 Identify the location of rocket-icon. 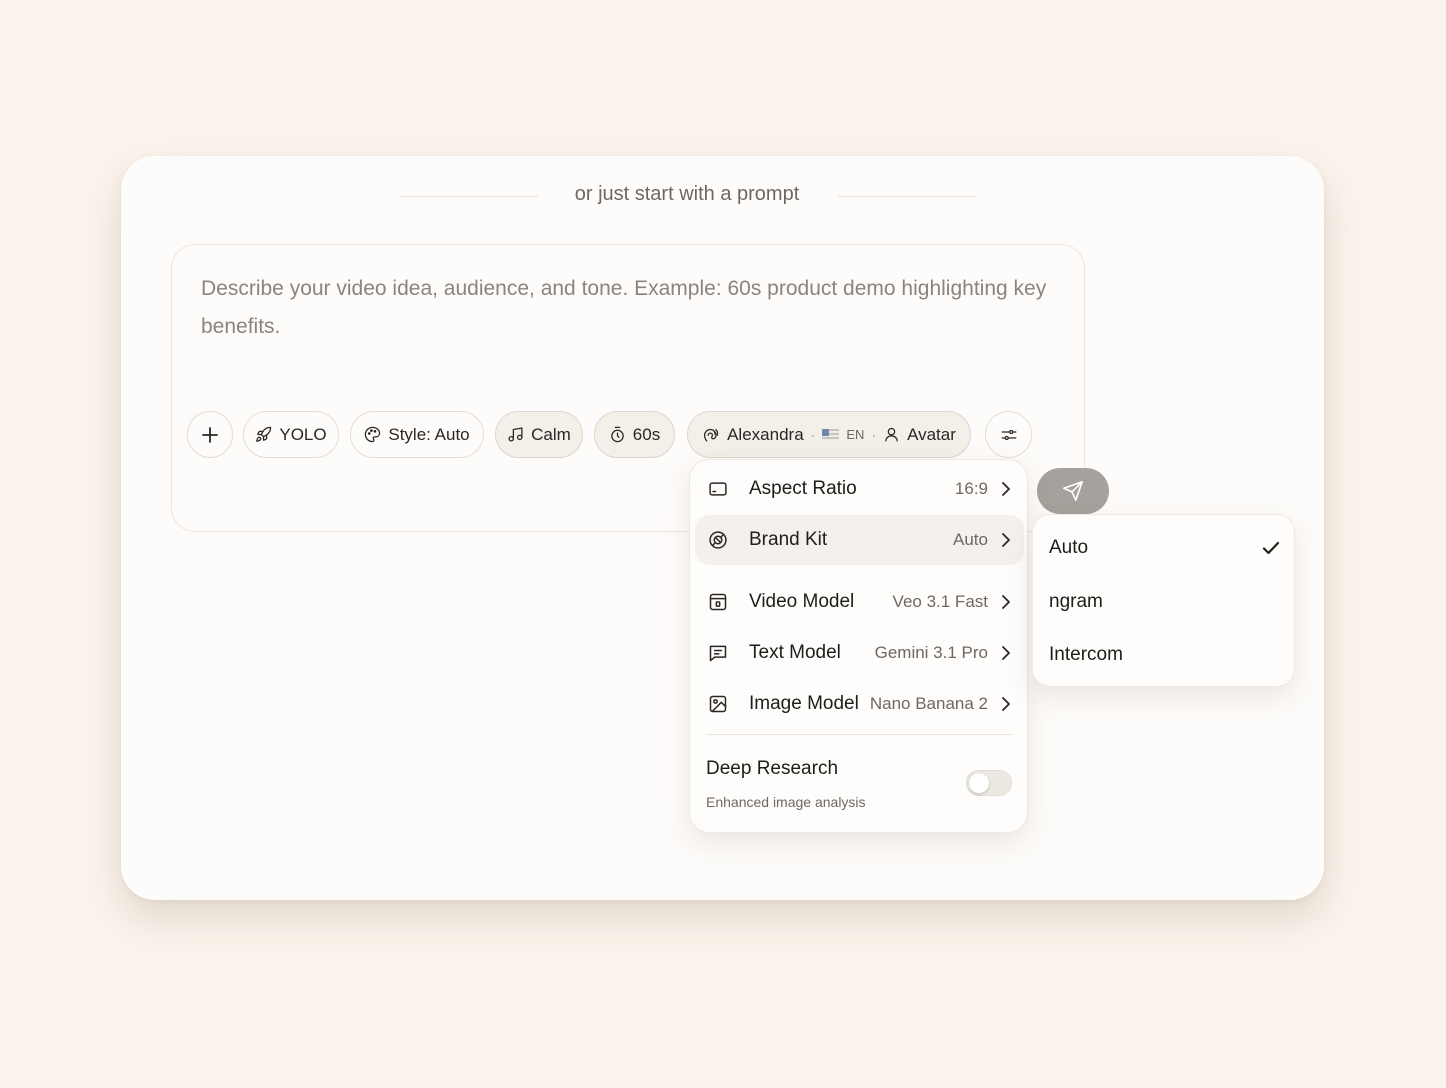
(264, 434).